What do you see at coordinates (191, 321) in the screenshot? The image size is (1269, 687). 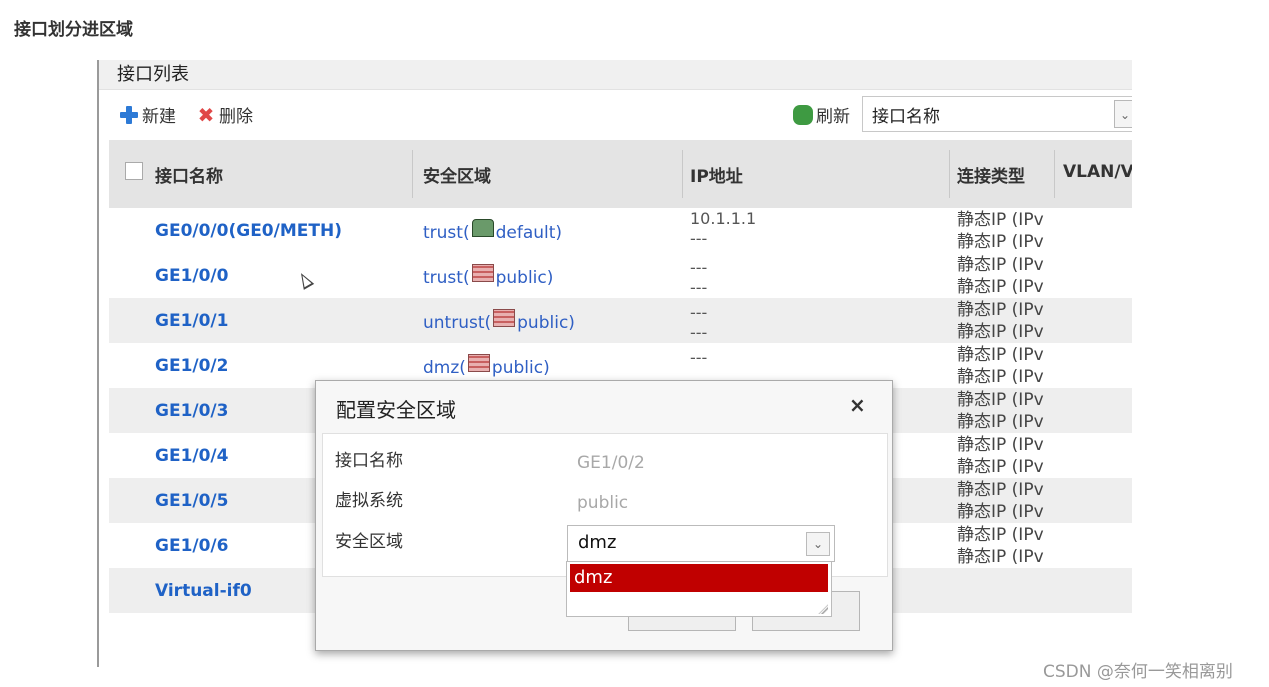 I see `interface-name: GE1/0/1` at bounding box center [191, 321].